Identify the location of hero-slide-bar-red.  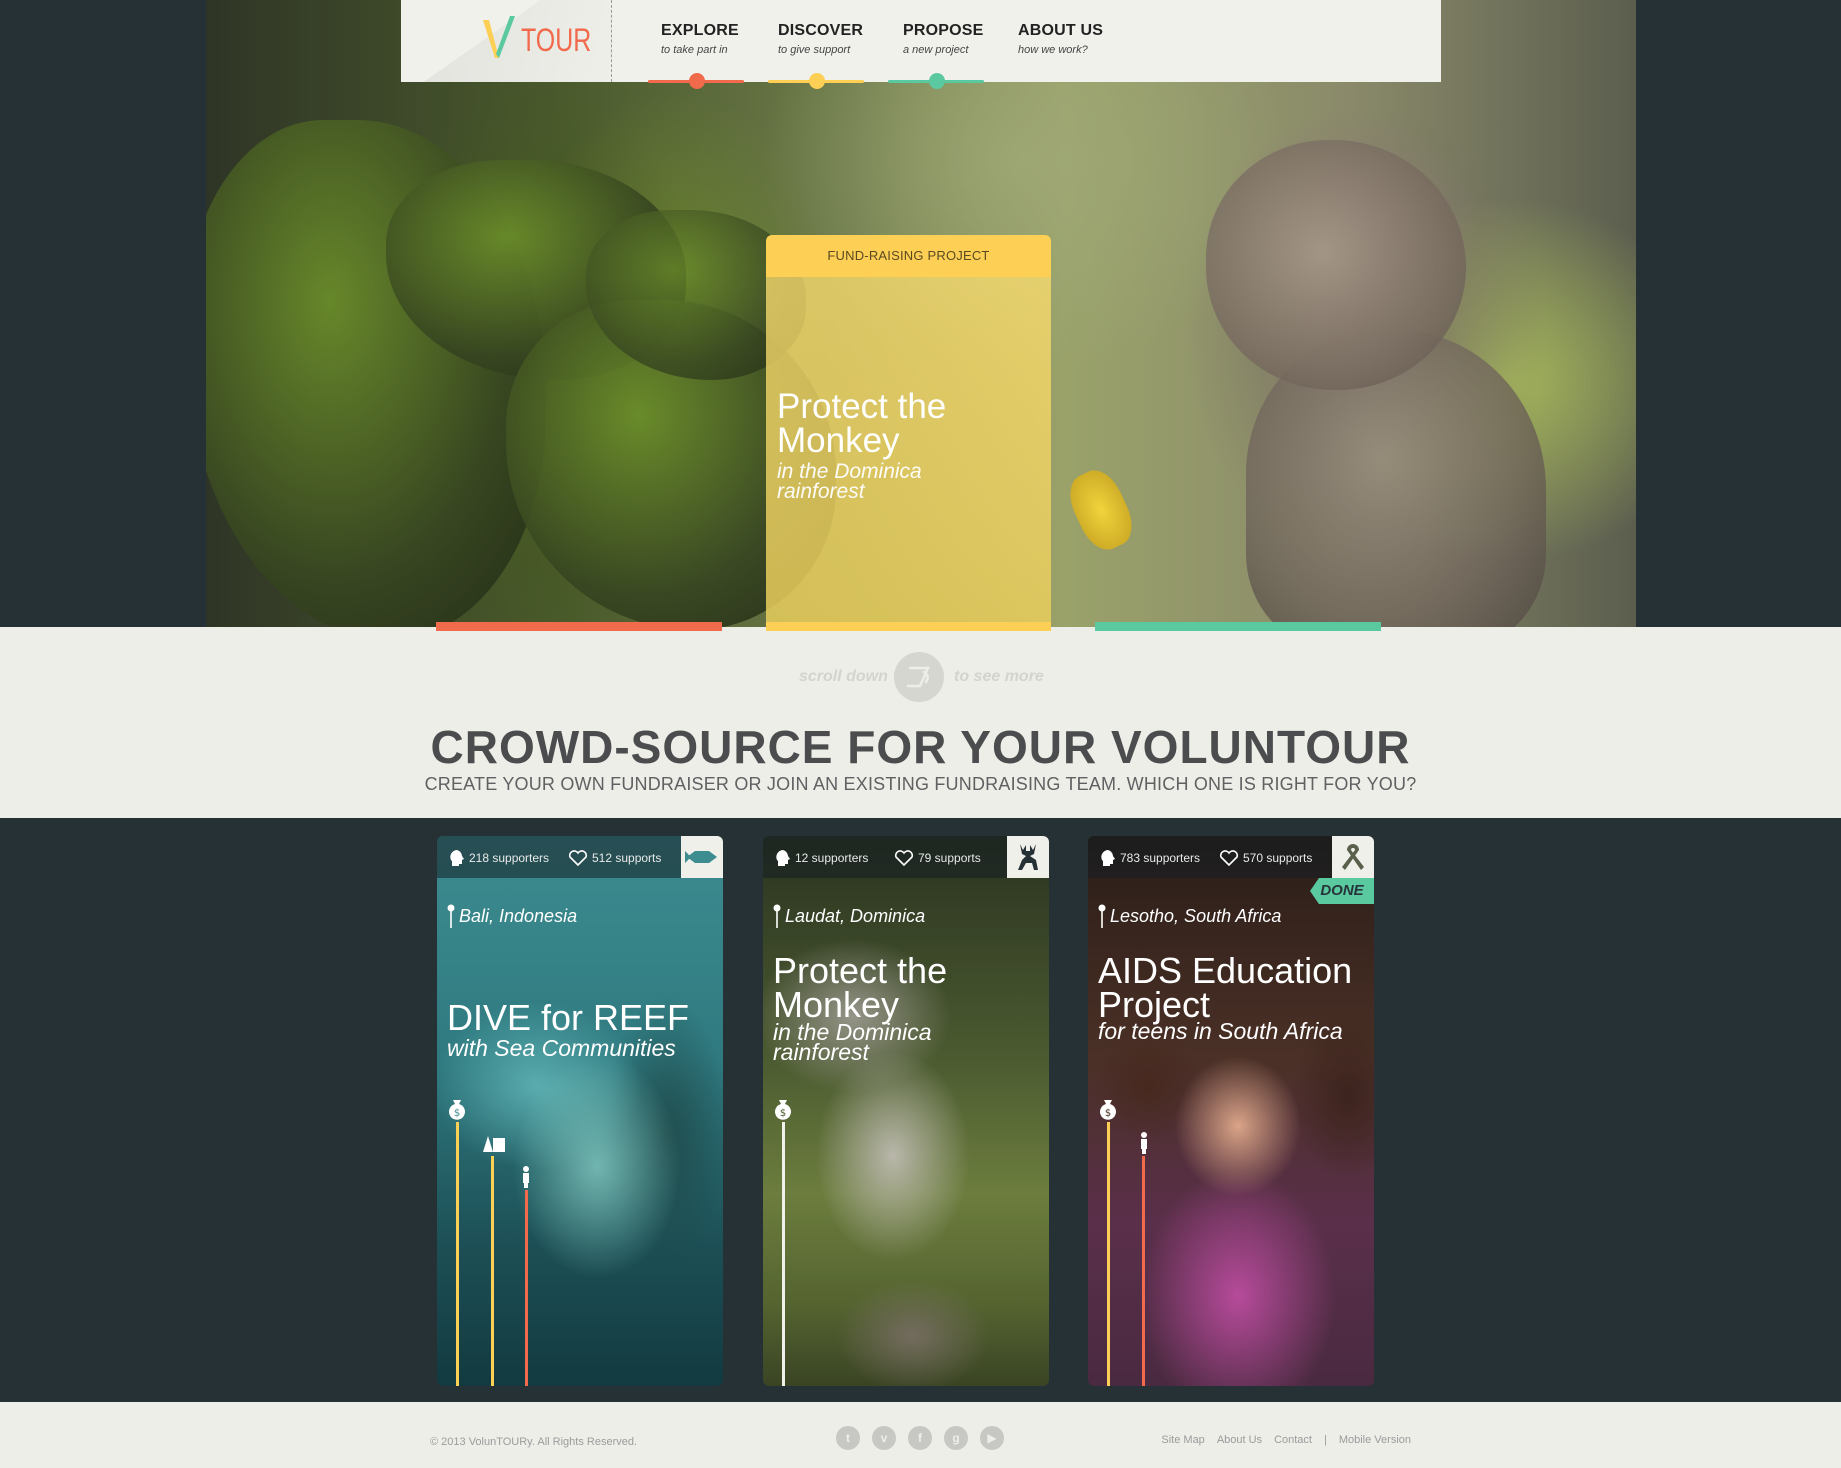
(579, 626).